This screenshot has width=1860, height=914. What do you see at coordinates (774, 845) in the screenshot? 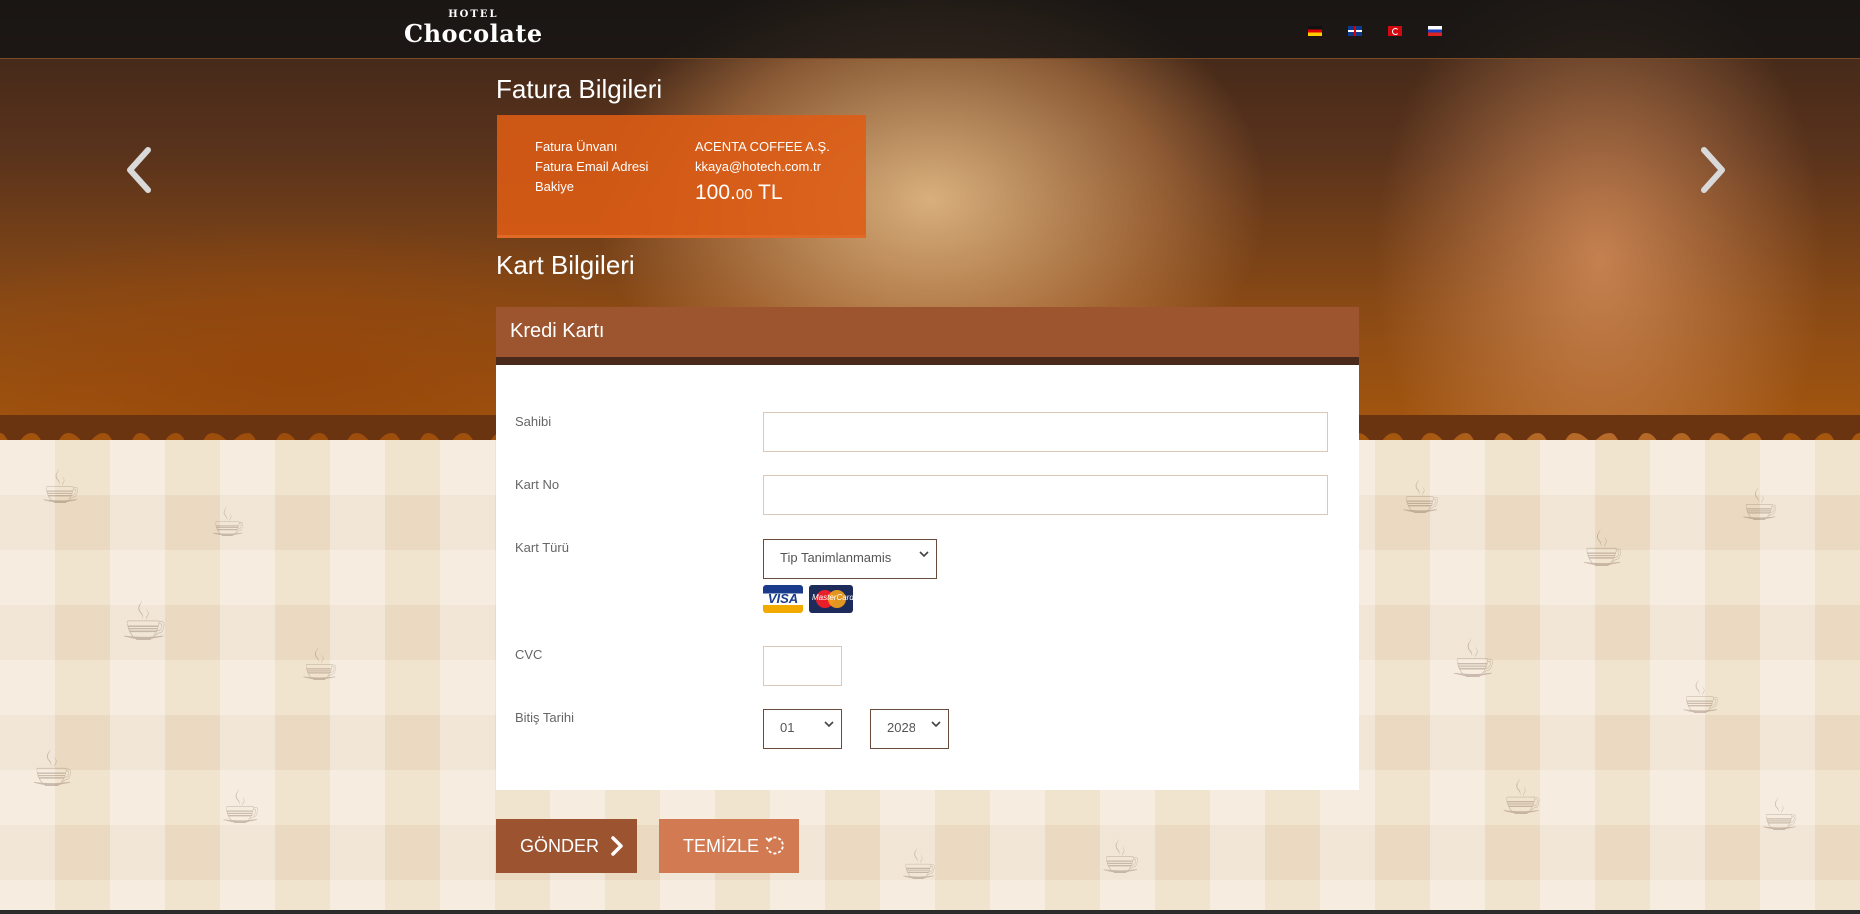
I see `reset-icon` at bounding box center [774, 845].